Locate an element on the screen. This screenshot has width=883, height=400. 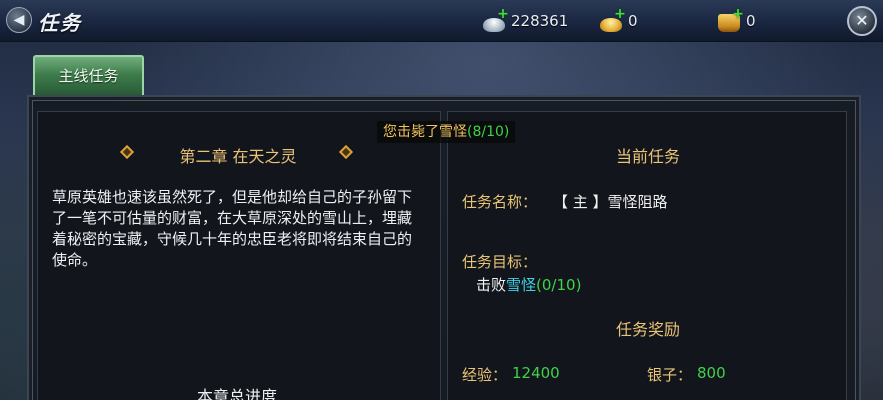
task-goal-target: 雪怪 is located at coordinates (521, 285).